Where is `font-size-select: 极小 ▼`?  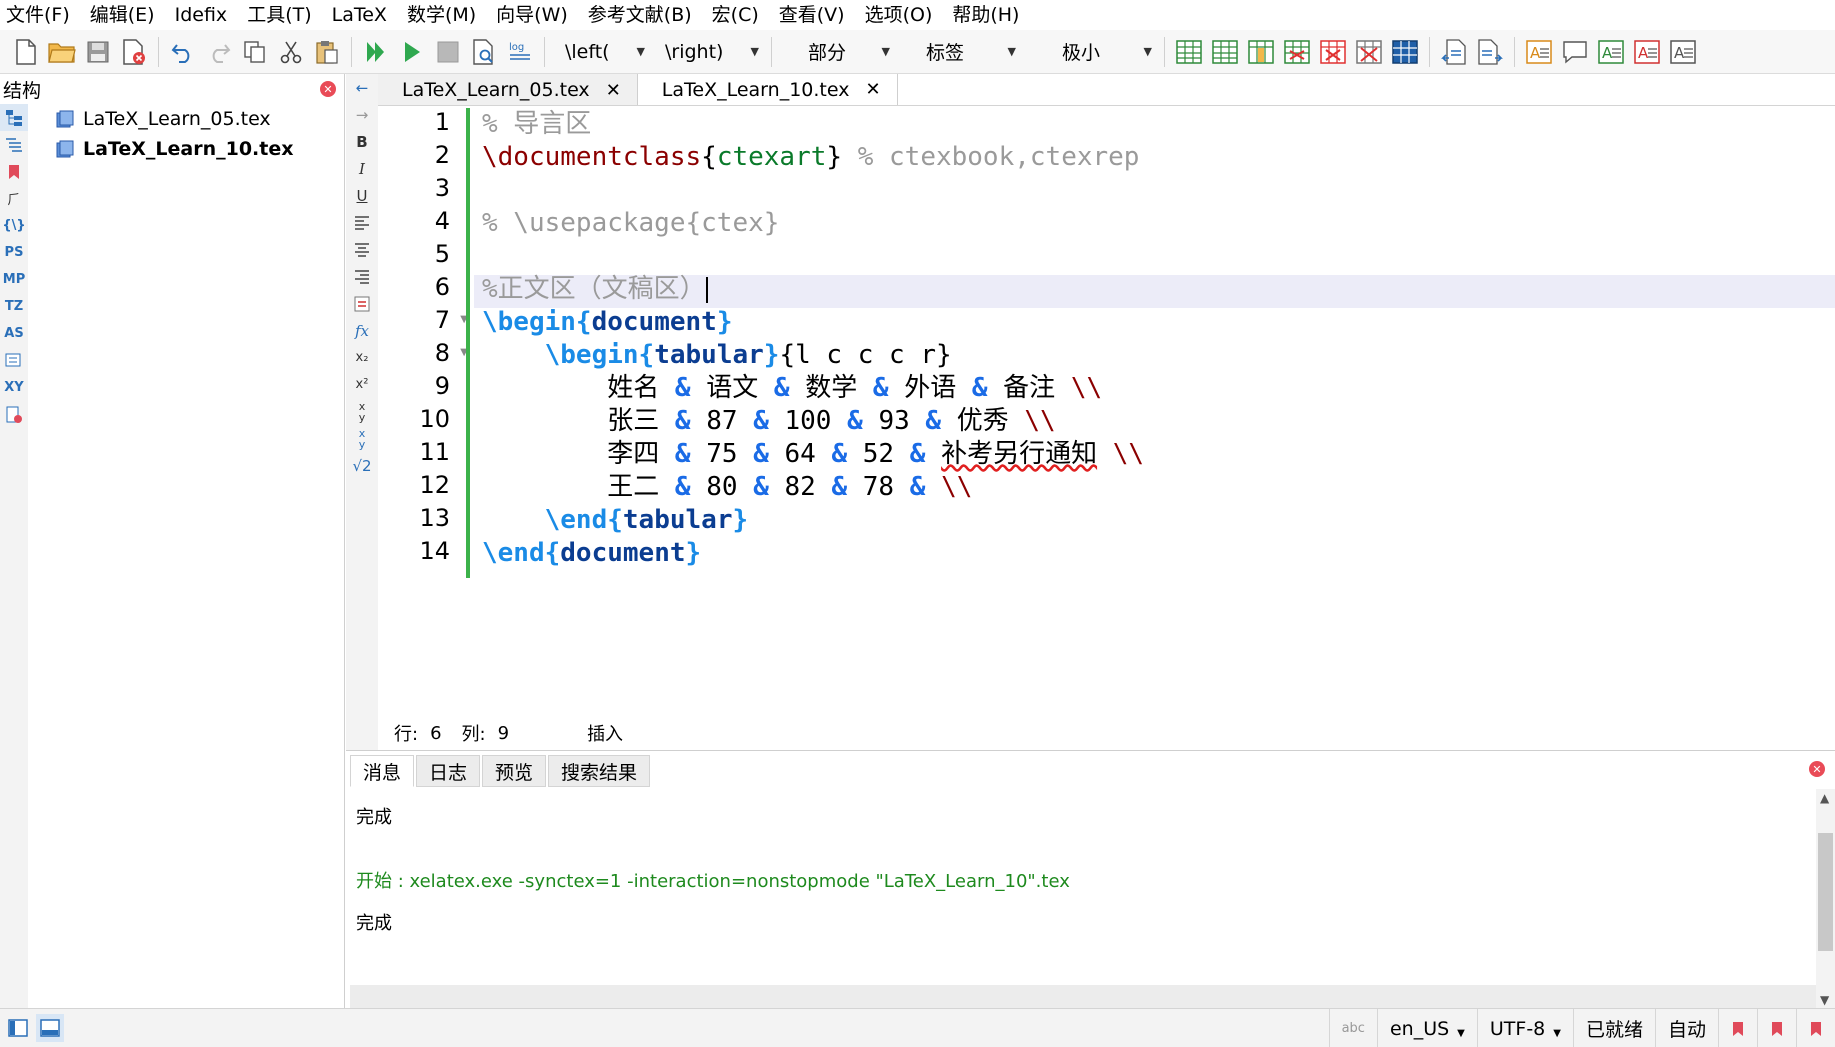 font-size-select: 极小 ▼ is located at coordinates (1090, 52).